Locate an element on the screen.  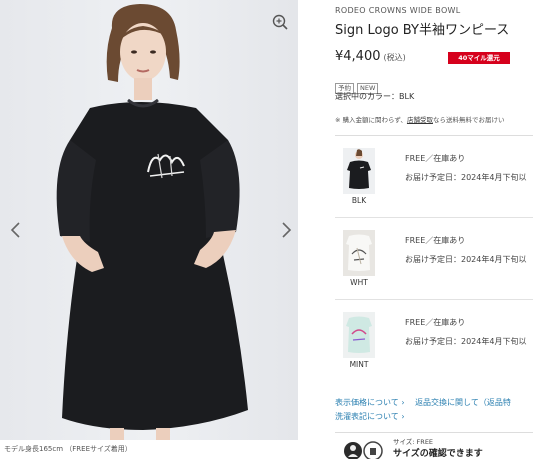
sku-color-mint: MINT is located at coordinates (359, 364).